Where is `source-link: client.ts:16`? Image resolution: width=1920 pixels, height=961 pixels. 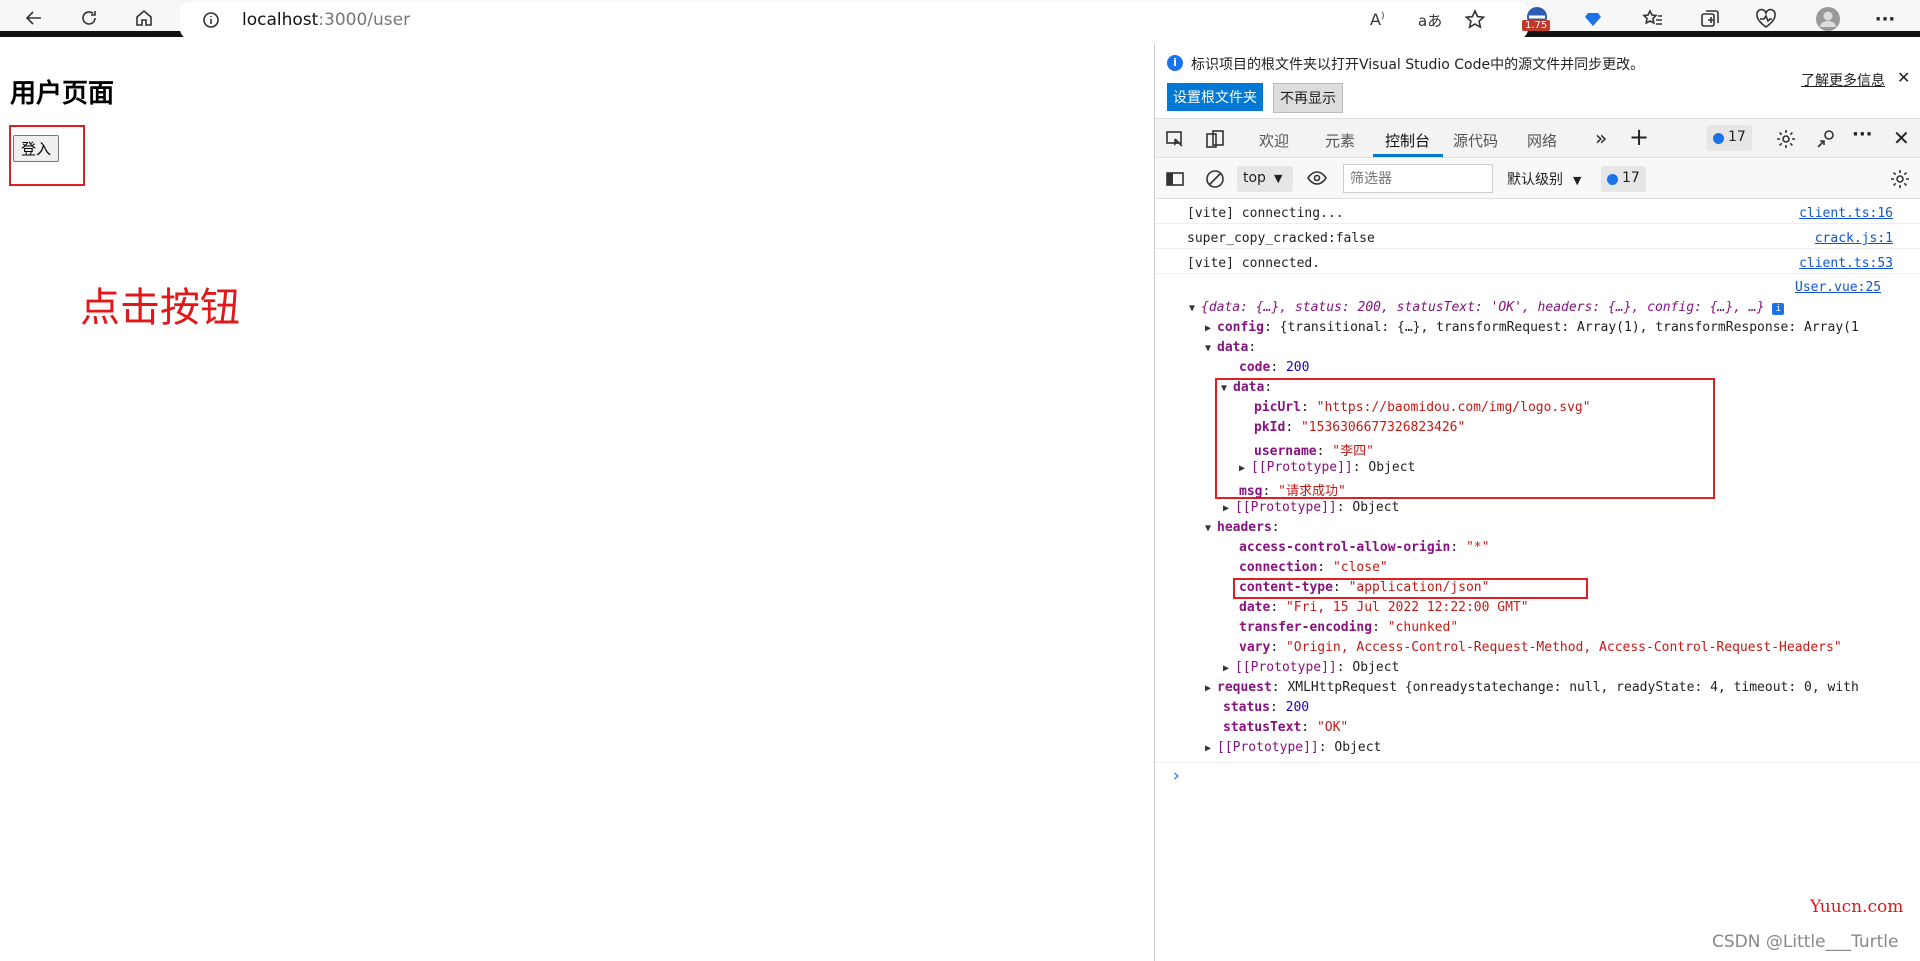
source-link: client.ts:16 is located at coordinates (1846, 213).